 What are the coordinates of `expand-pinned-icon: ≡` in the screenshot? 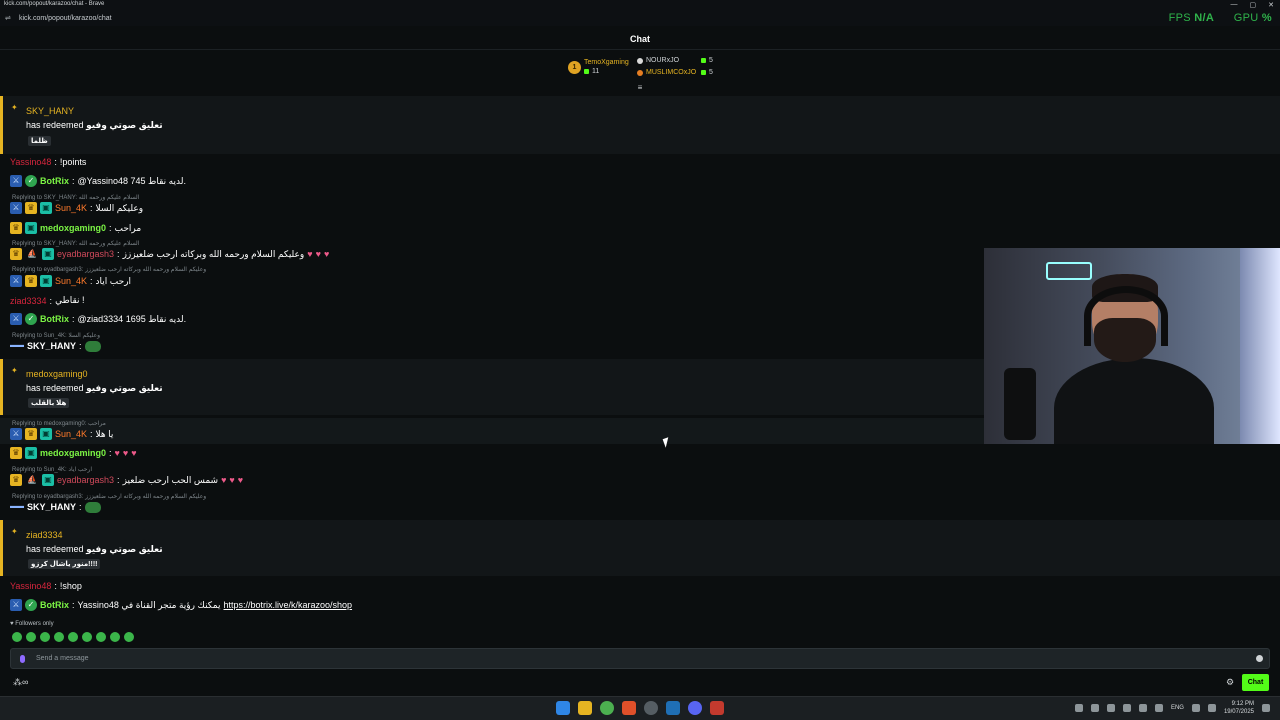 It's located at (640, 88).